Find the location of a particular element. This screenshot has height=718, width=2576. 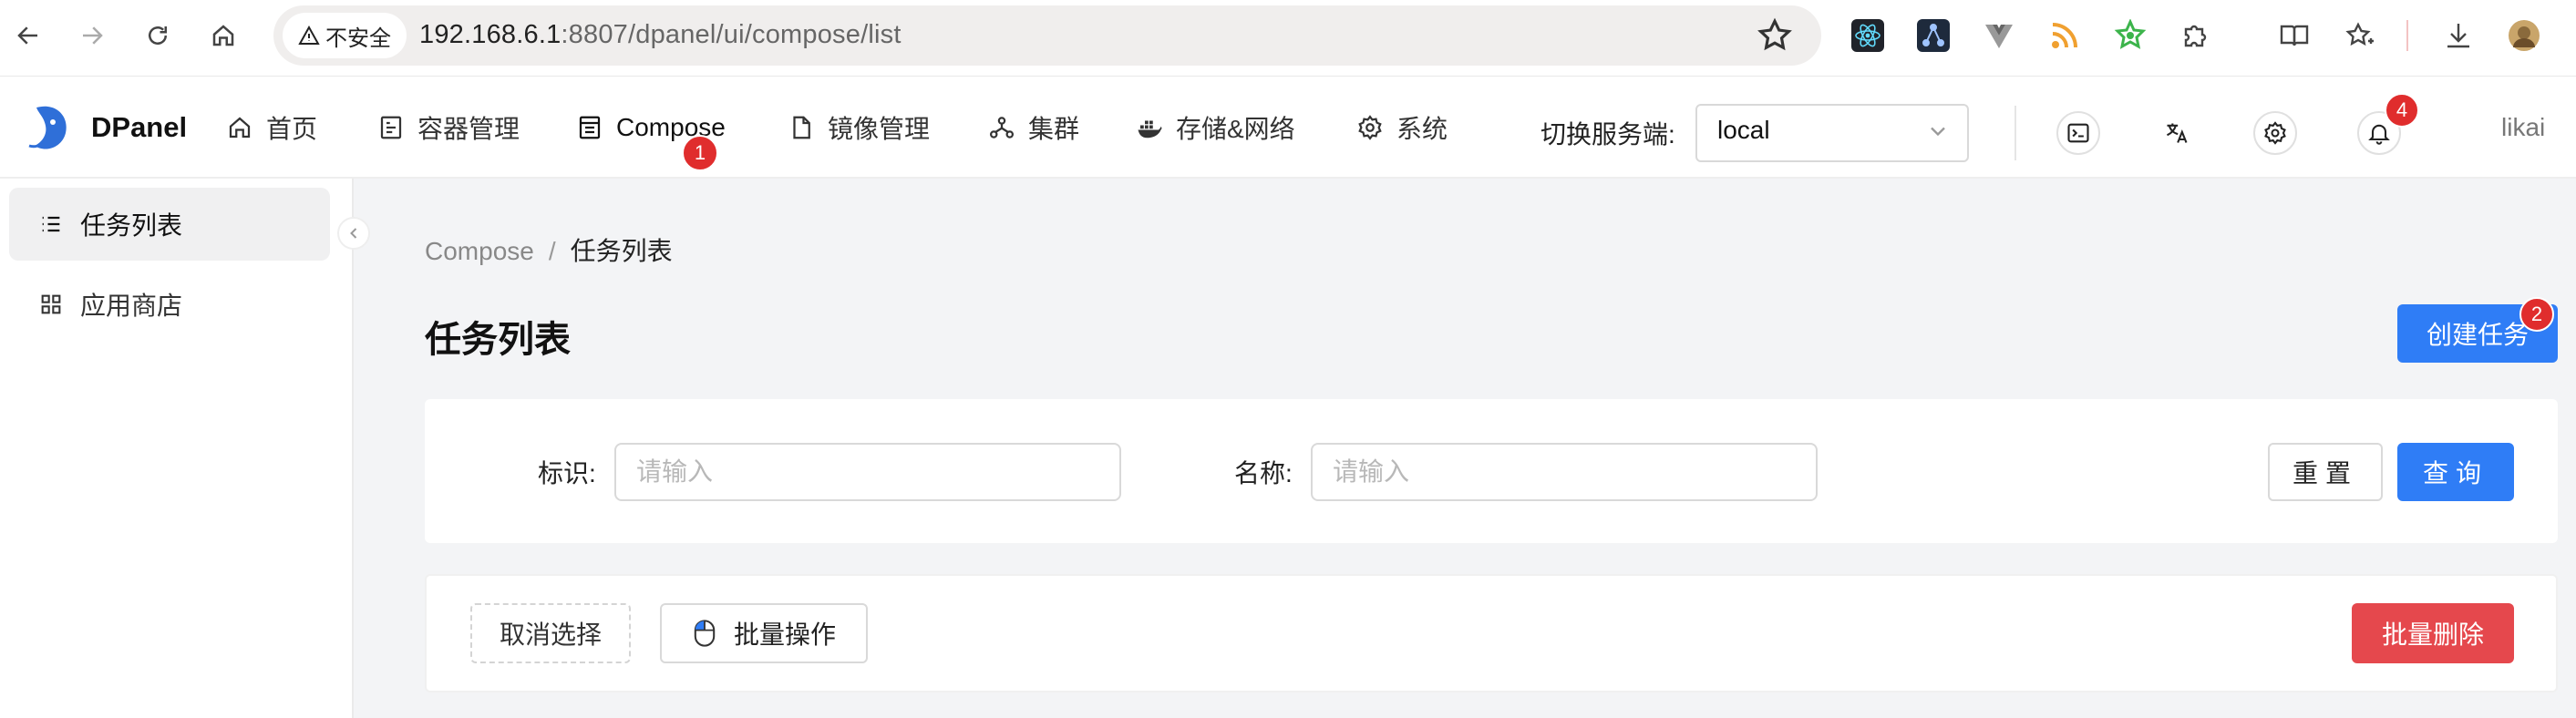

file-icon is located at coordinates (801, 128).